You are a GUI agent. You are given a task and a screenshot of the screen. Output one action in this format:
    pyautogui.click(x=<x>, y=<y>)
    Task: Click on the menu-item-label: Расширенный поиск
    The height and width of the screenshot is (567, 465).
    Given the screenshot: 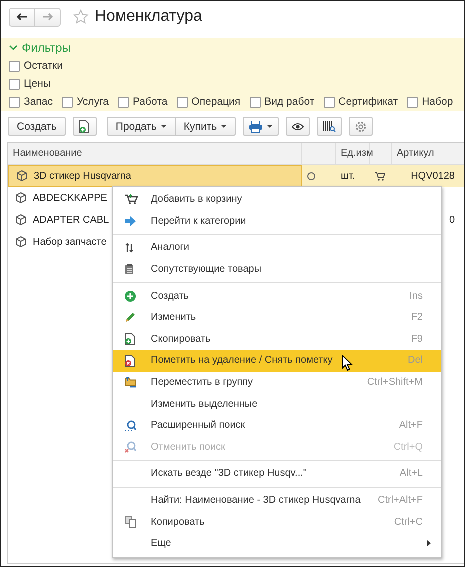 What is the action you would take?
    pyautogui.click(x=198, y=426)
    